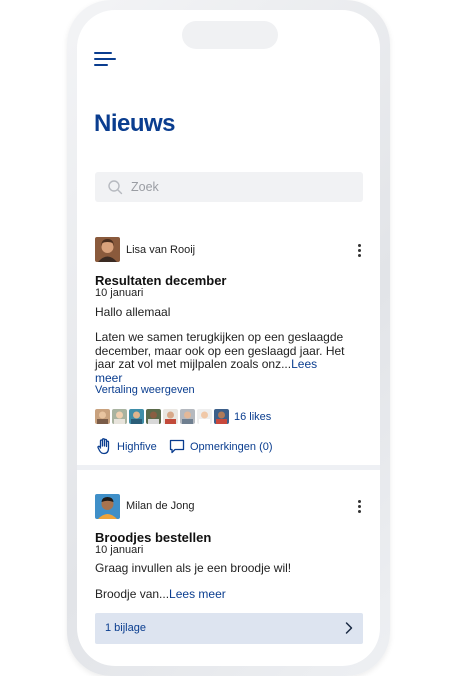  I want to click on post-title: Broodjes bestellen, so click(153, 537).